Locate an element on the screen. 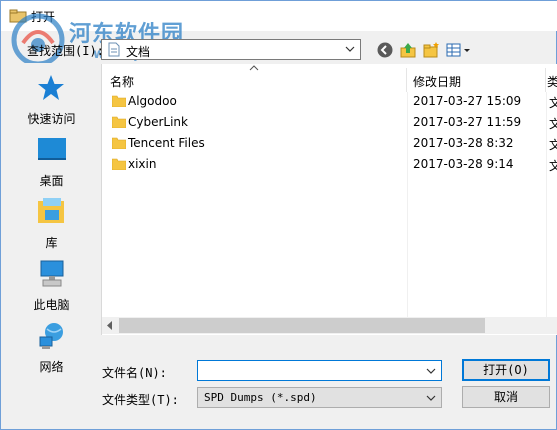  lookin-value: 文档 is located at coordinates (138, 52).